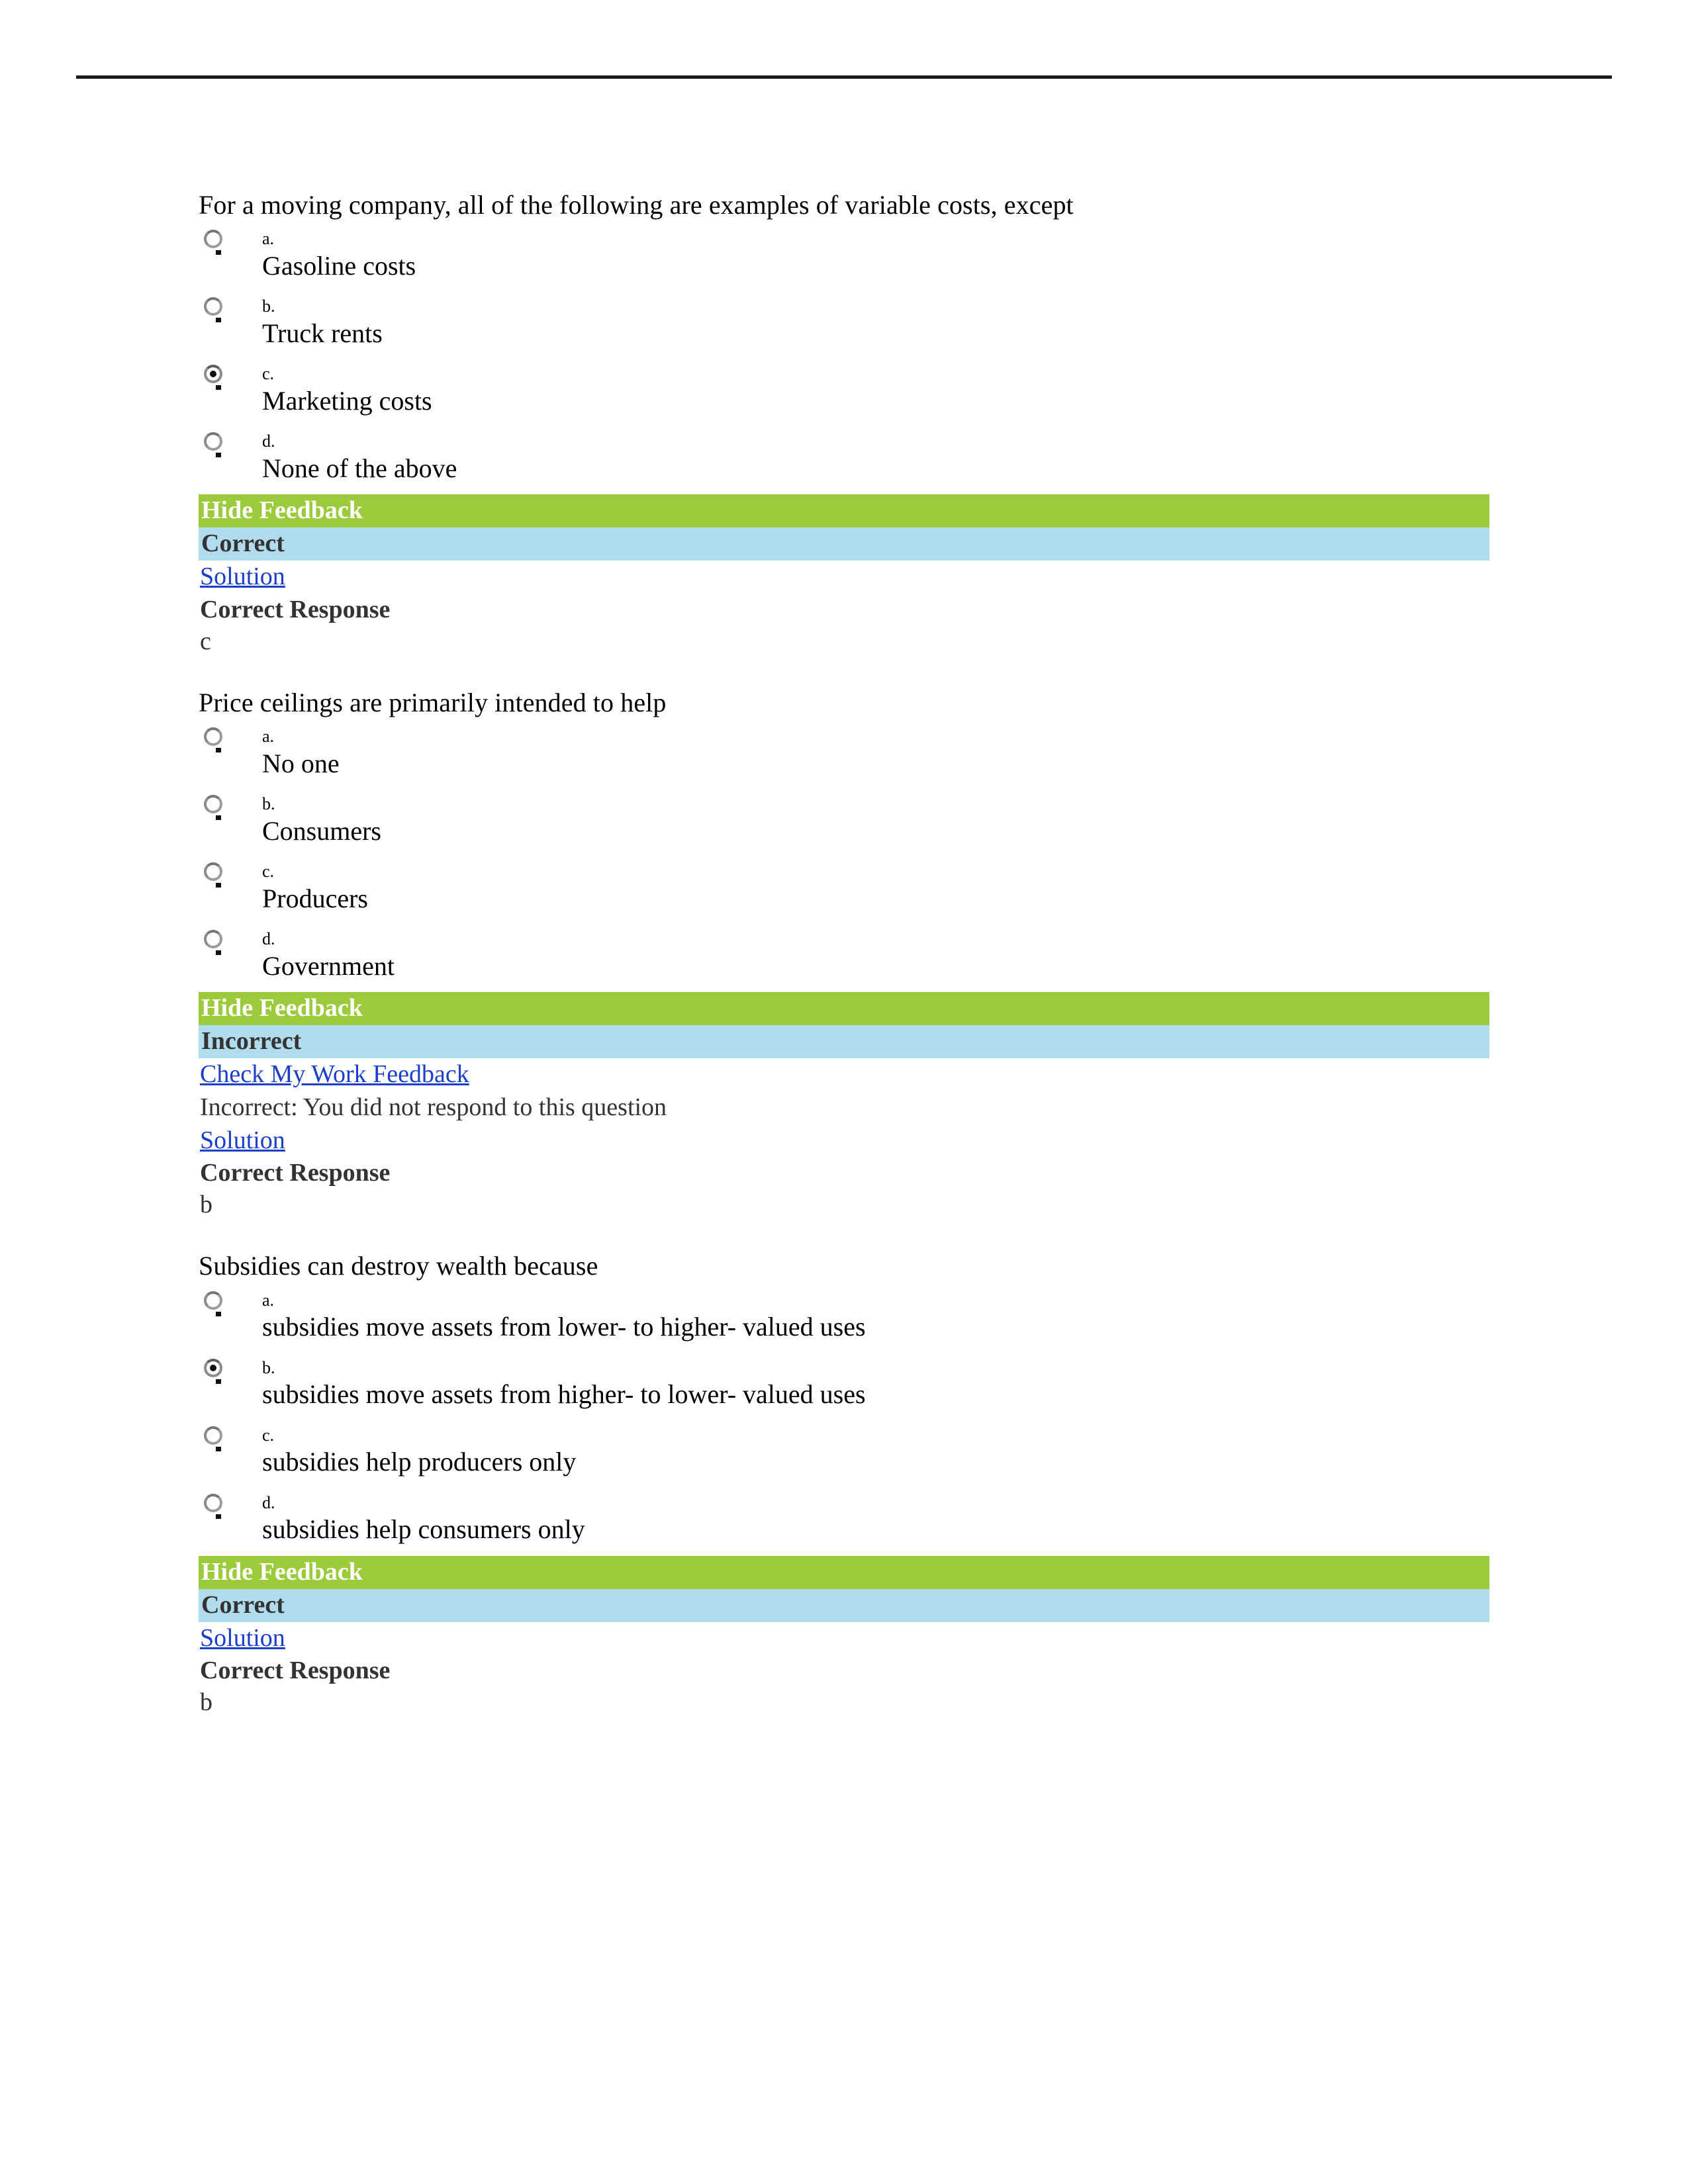 The image size is (1688, 2184). I want to click on answer-option: c. Marketing costs, so click(907, 391).